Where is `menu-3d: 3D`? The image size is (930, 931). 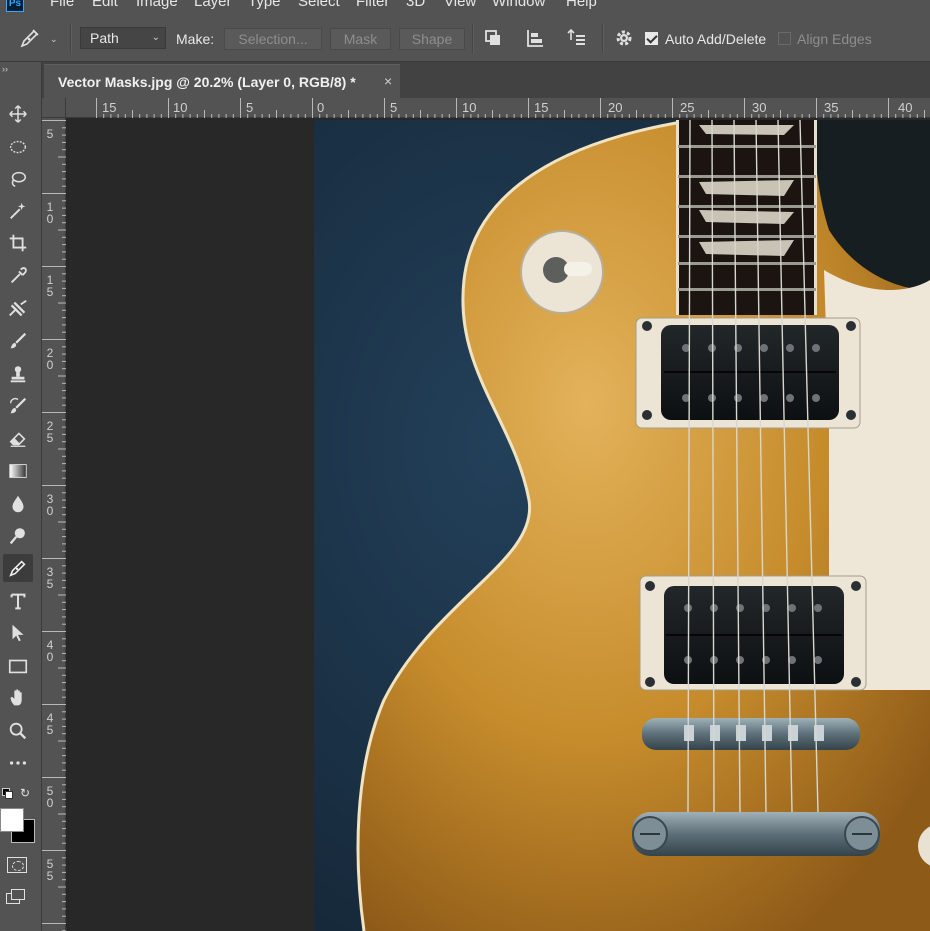
menu-3d: 3D is located at coordinates (415, 5).